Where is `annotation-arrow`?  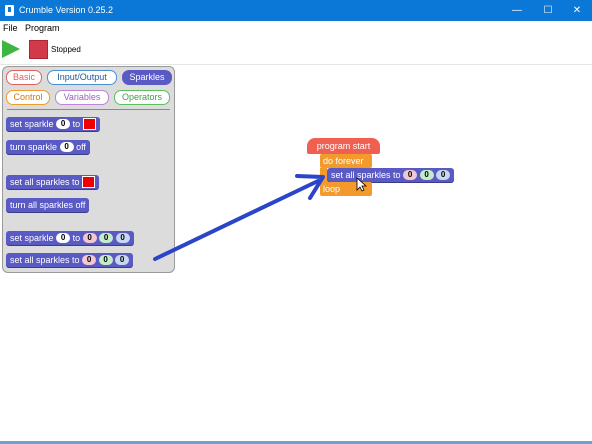 annotation-arrow is located at coordinates (260, 217).